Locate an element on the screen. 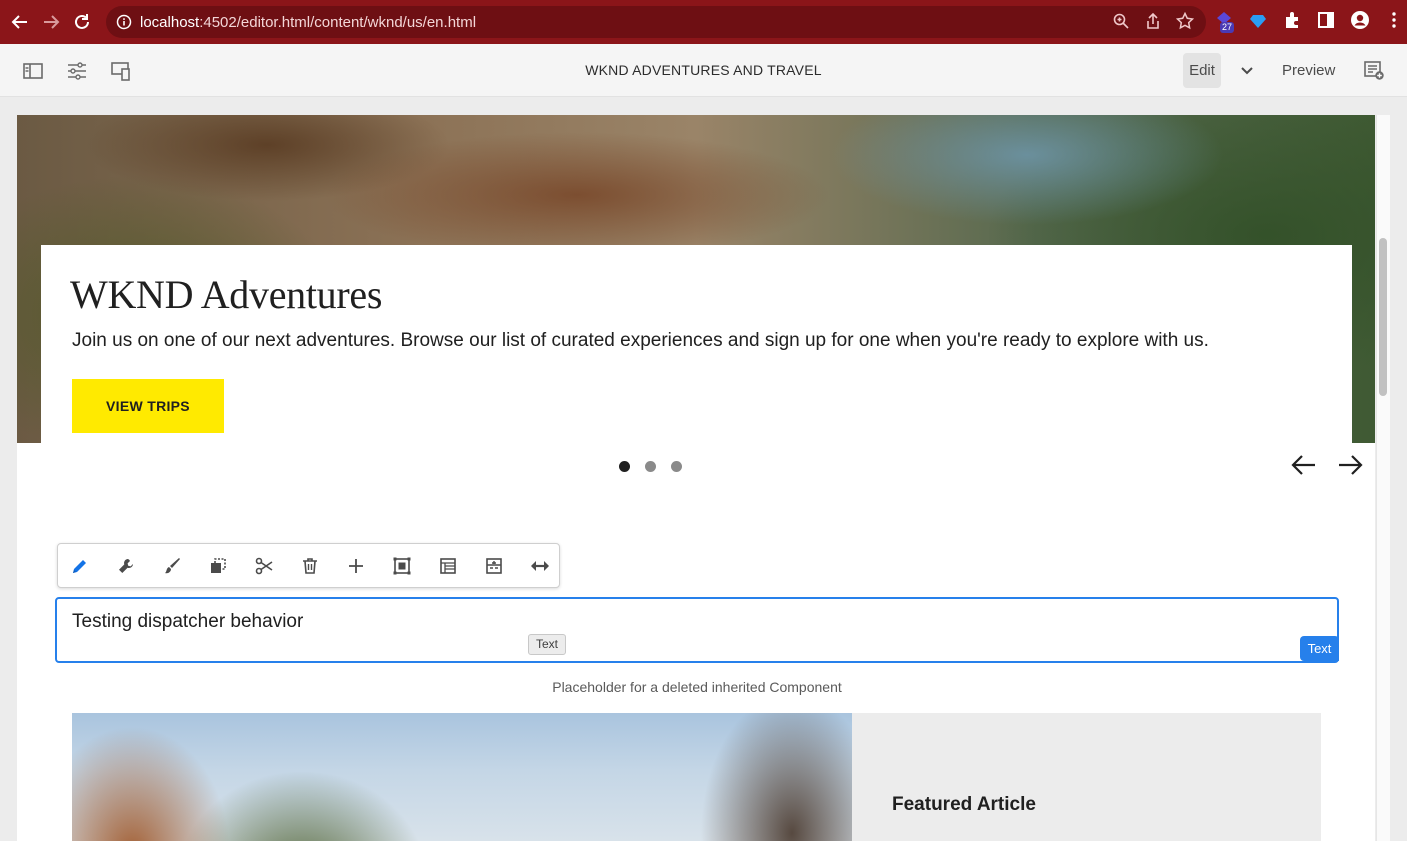 This screenshot has width=1407, height=841. profile-avatar-icon is located at coordinates (1360, 20).